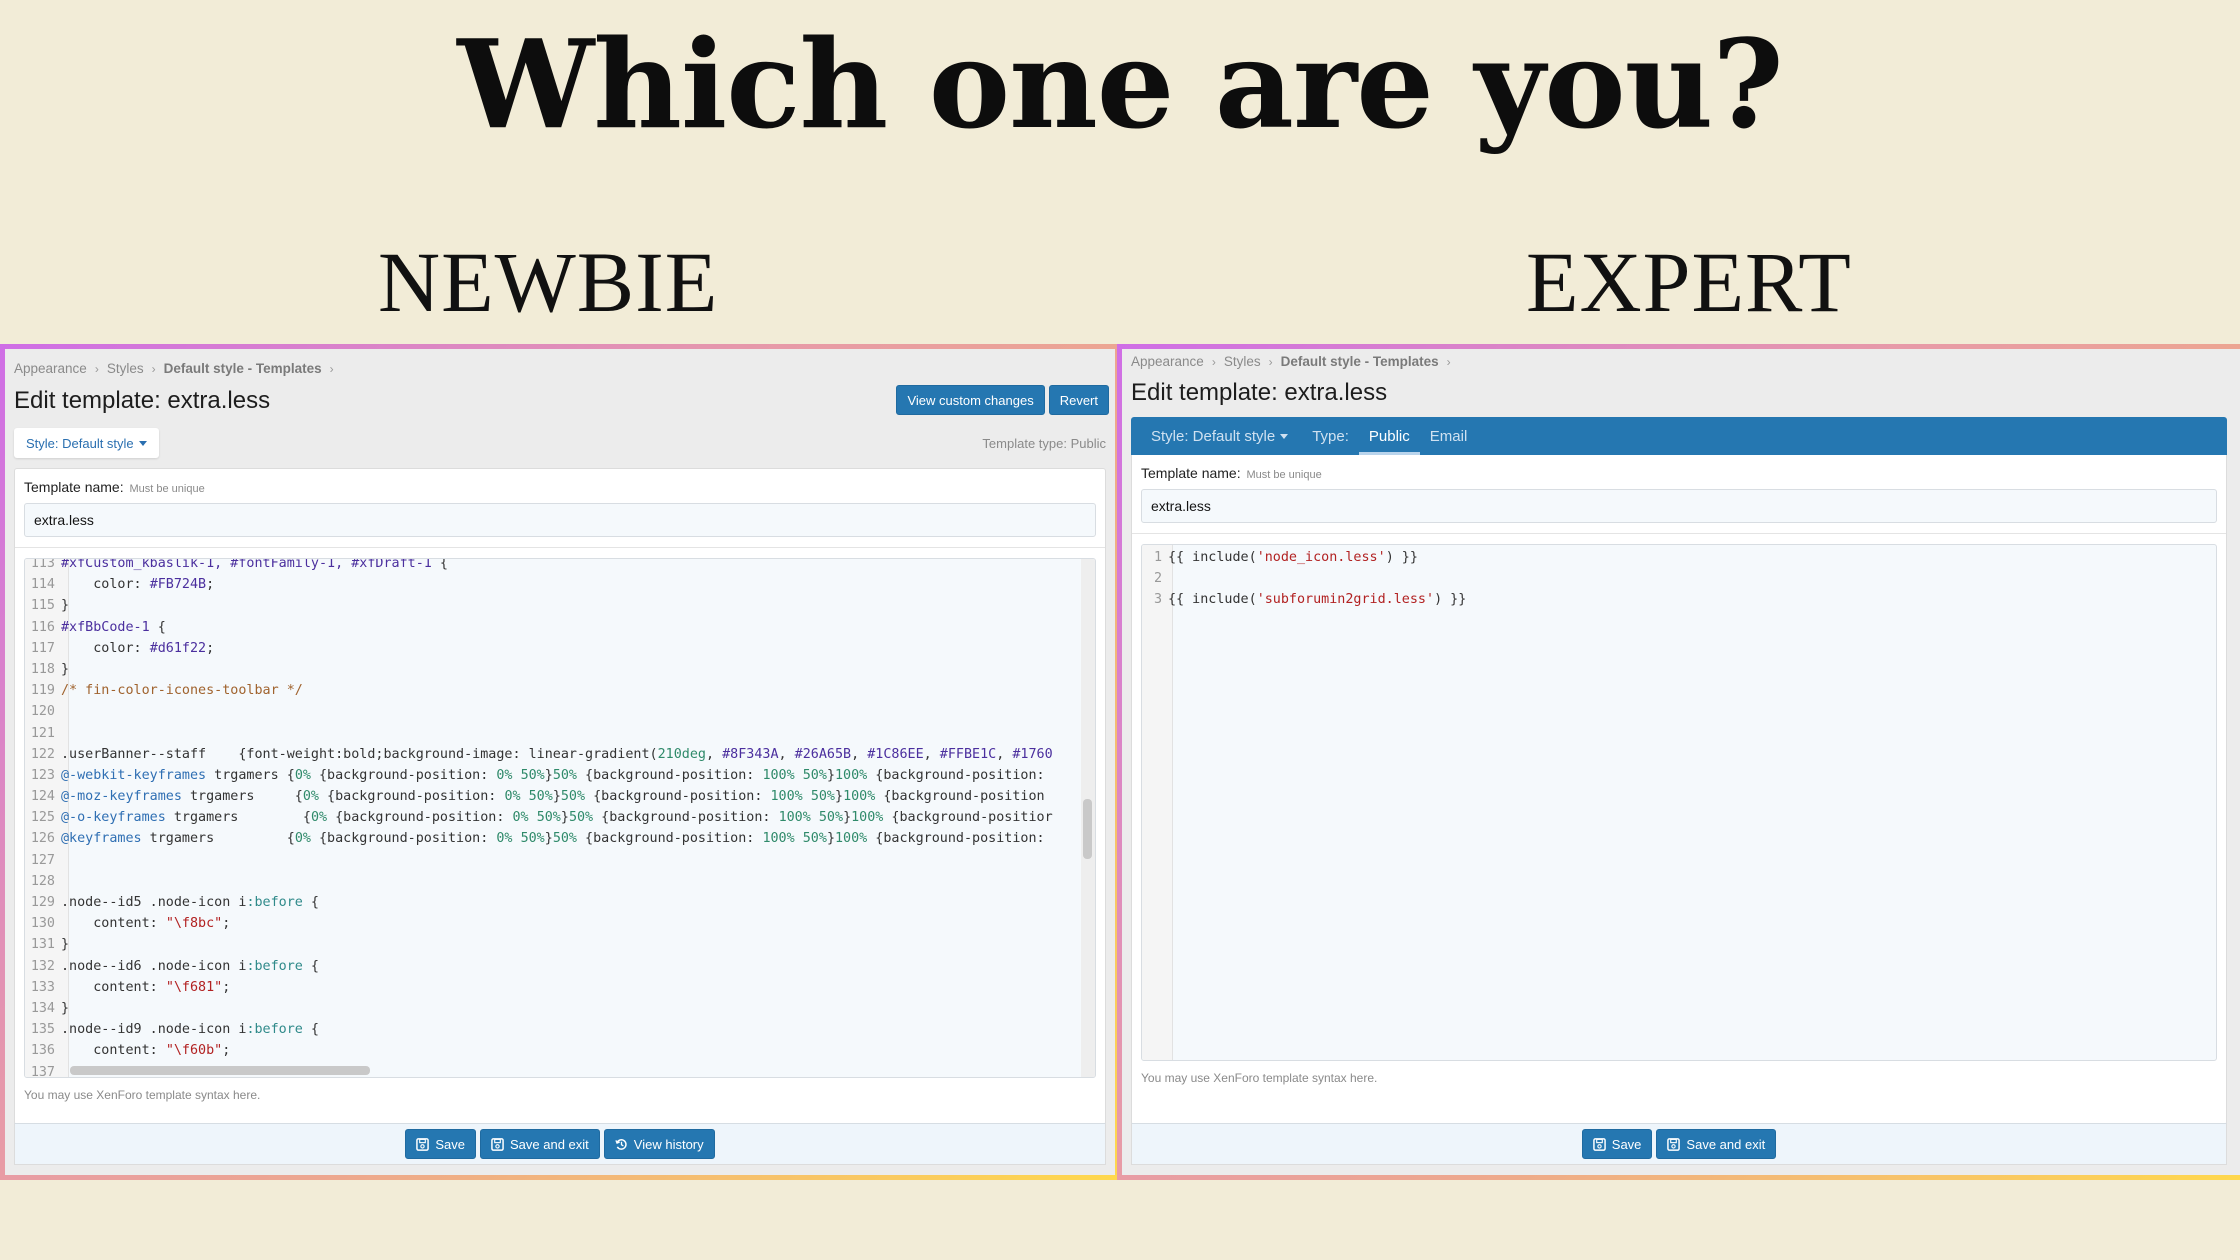 This screenshot has height=1260, width=2240. I want to click on line-number: 126, so click(42, 839).